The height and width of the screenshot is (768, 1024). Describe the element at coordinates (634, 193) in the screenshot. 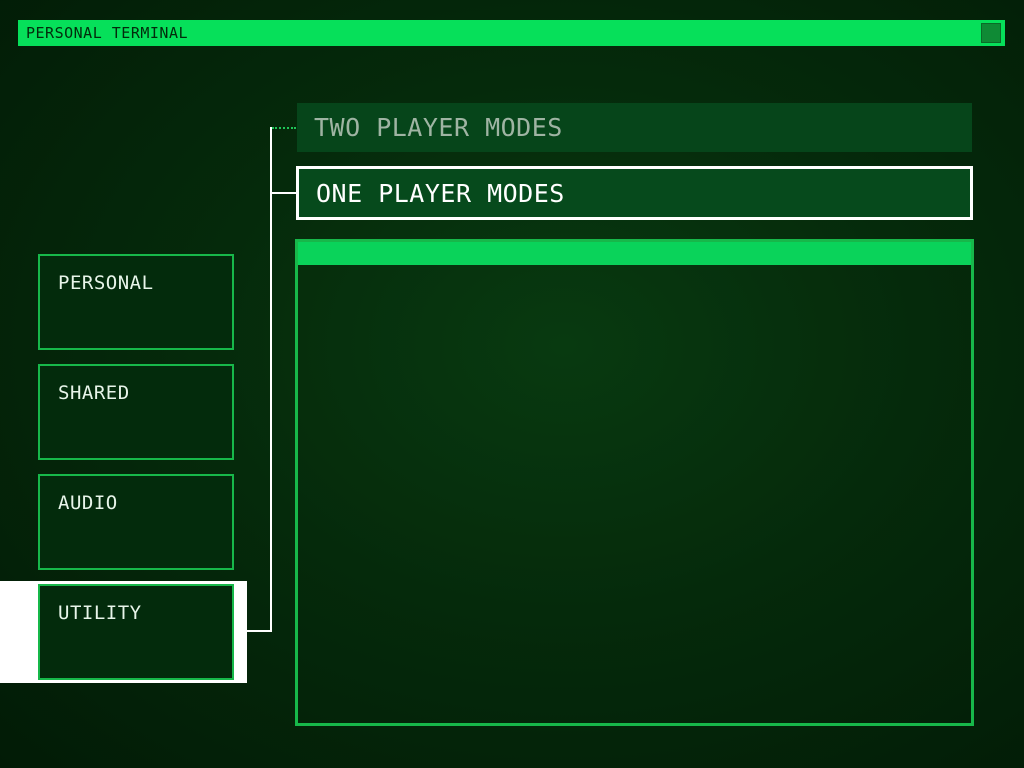

I see `one-player-modes-button: ONE PLAYER MODES` at that location.